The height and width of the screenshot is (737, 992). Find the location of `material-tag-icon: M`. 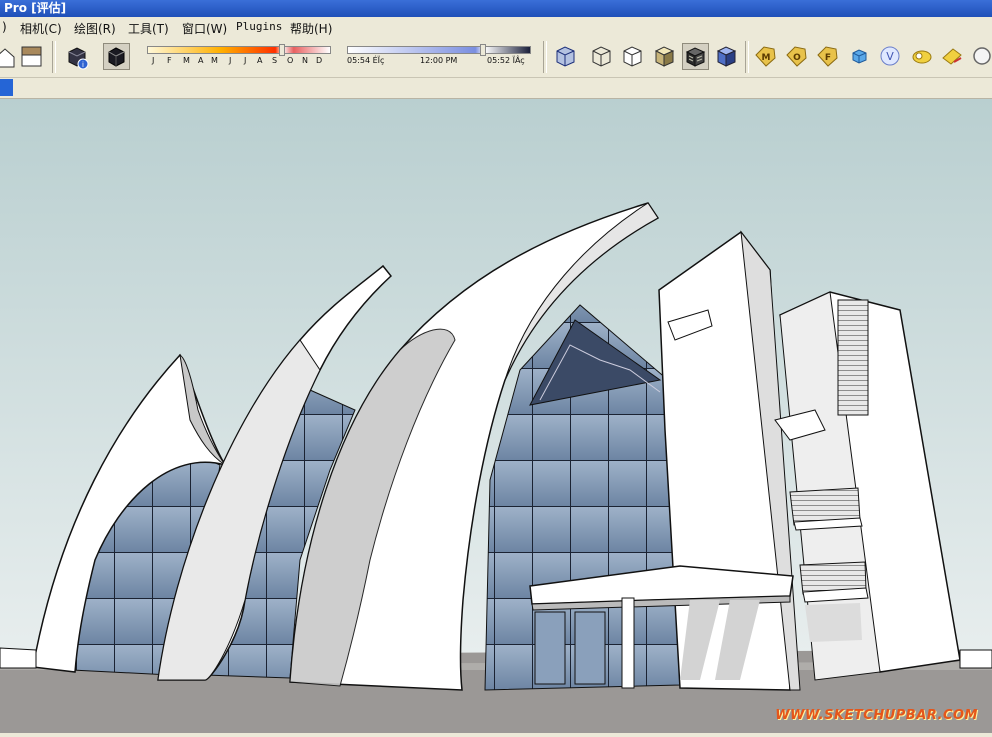

material-tag-icon: M is located at coordinates (765, 56).